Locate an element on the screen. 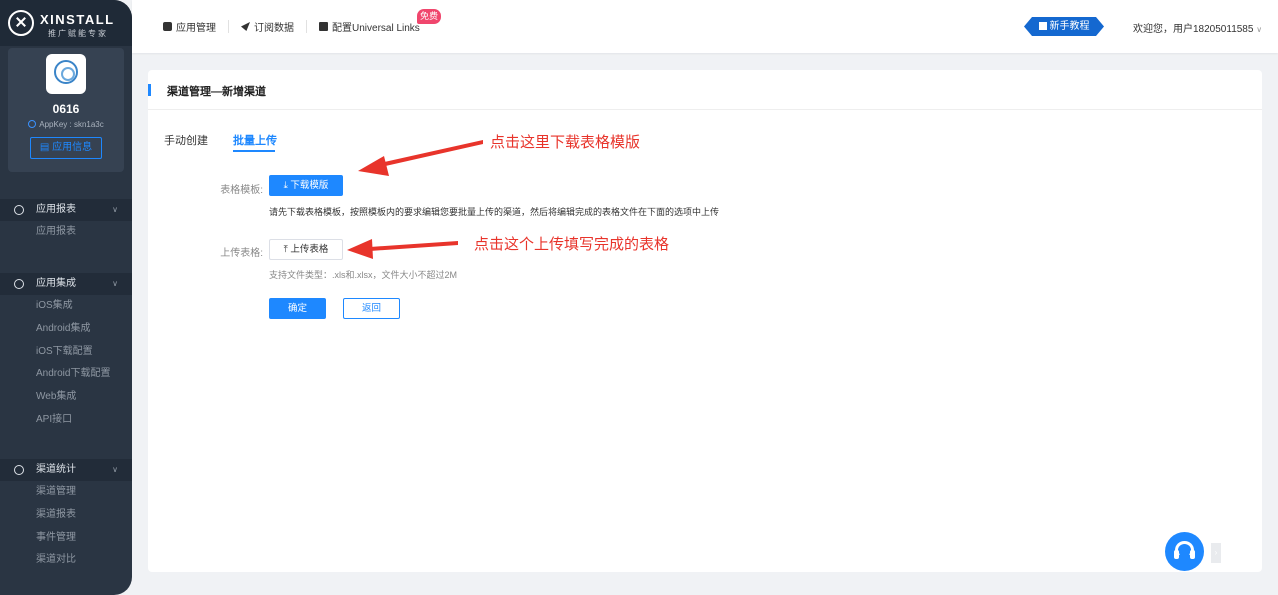  app-info-label: 应用信息 is located at coordinates (72, 147).